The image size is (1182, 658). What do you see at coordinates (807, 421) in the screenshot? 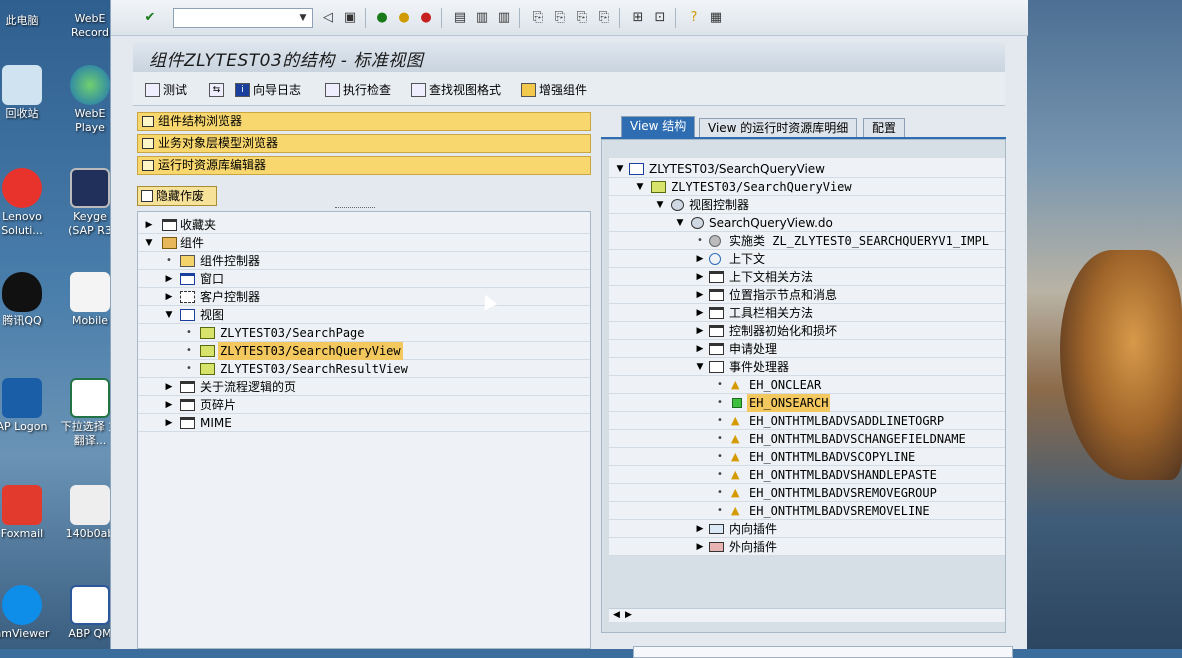
I see `tree-node-event: • ▲ EH_ONTHTMLBADVSADDLINETOGRP` at bounding box center [807, 421].